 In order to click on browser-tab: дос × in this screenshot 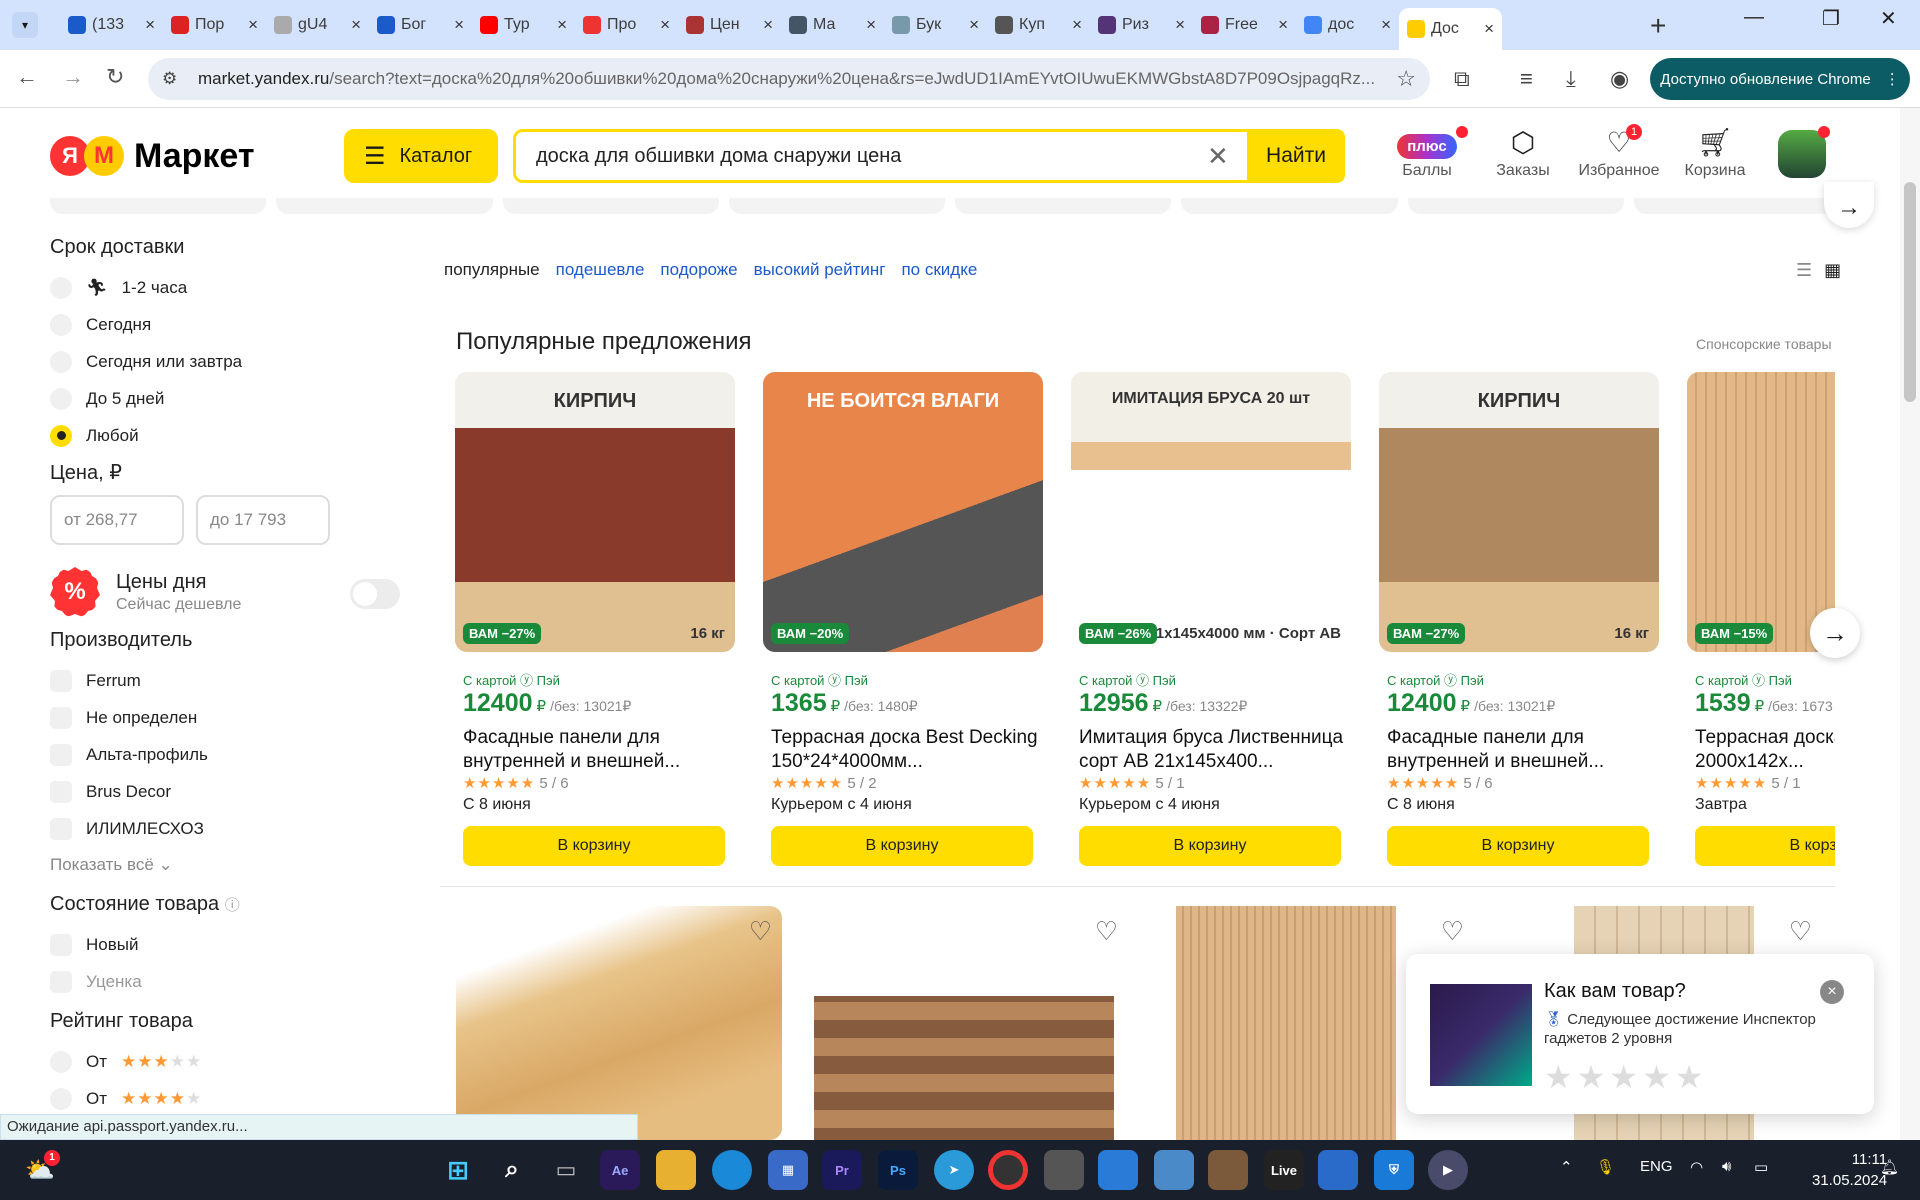, I will do `click(1347, 25)`.